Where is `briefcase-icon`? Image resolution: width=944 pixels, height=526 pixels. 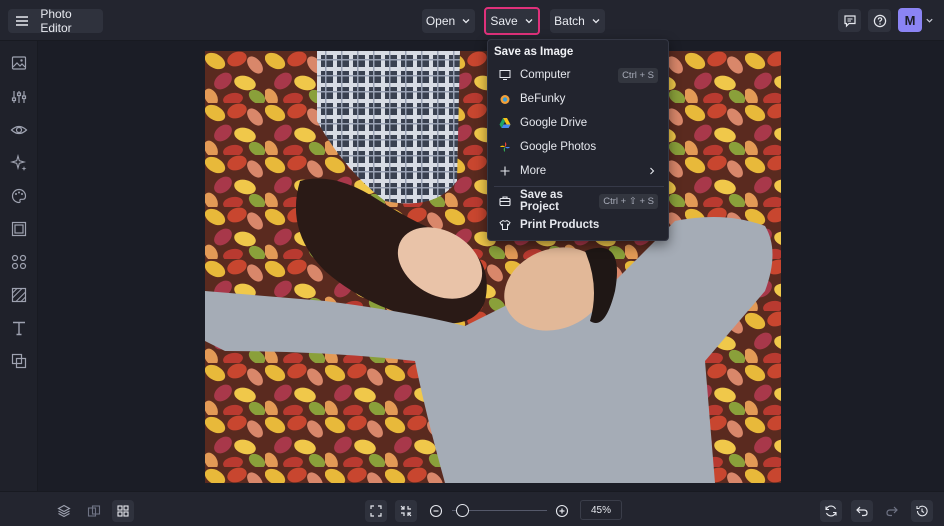 briefcase-icon is located at coordinates (505, 201).